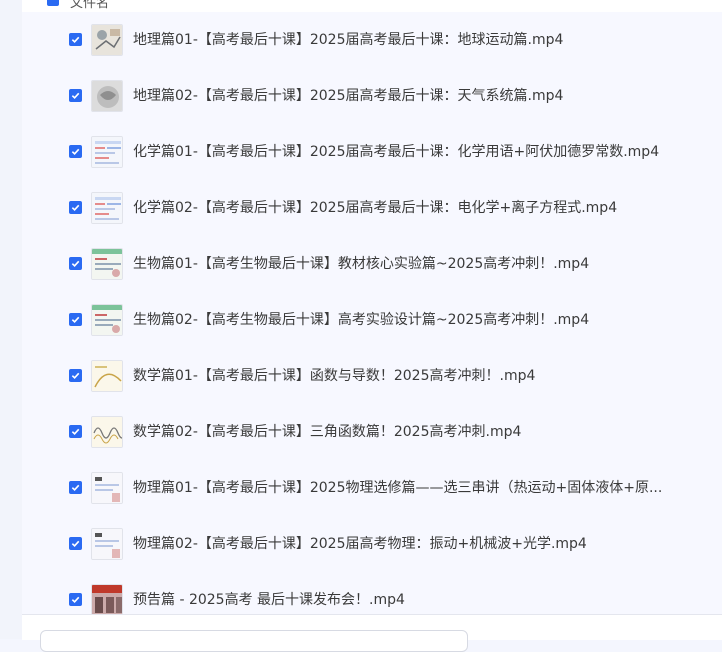 The image size is (722, 652). I want to click on list-header, so click(372, 6).